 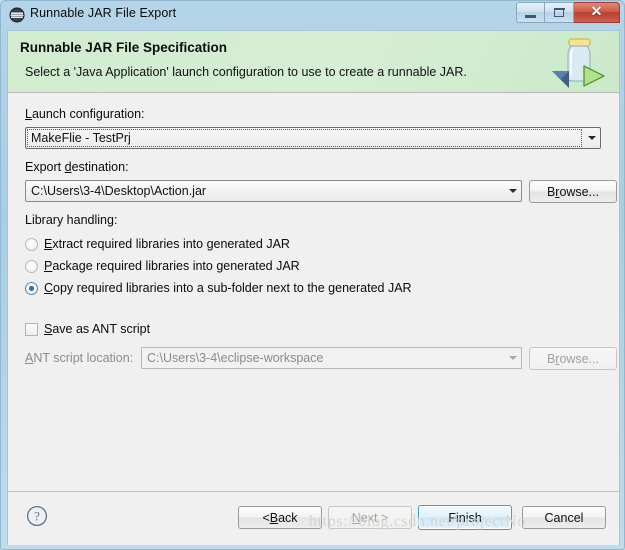 I want to click on minimize-icon, so click(x=530, y=16).